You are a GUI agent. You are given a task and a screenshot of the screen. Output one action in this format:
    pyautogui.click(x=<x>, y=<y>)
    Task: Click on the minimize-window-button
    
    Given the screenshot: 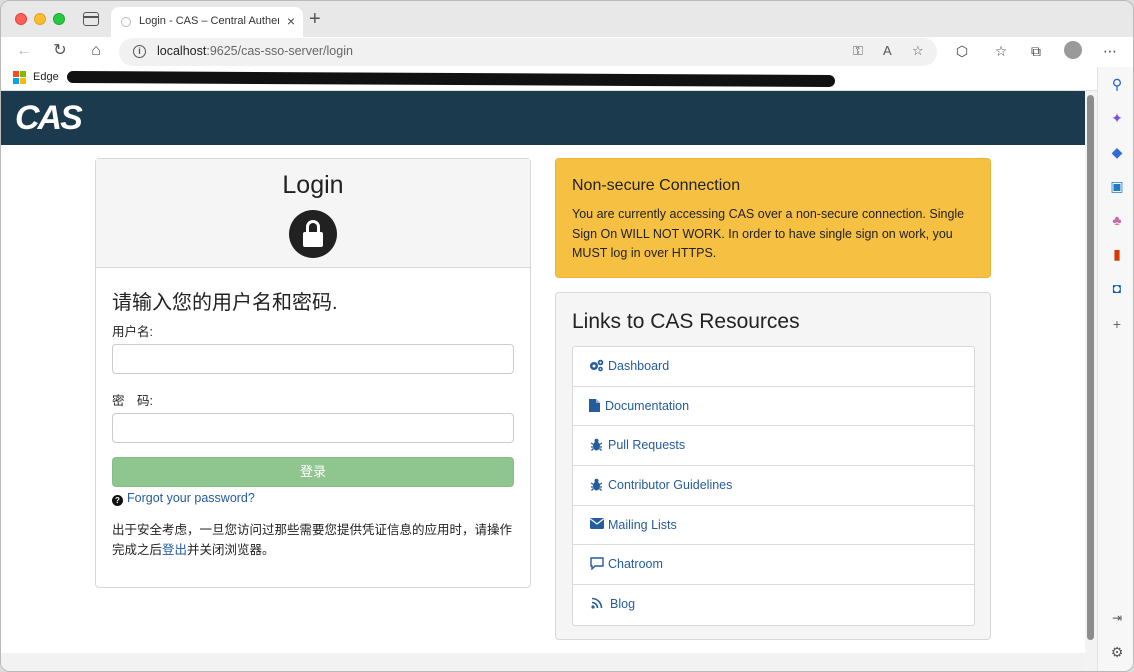 What is the action you would take?
    pyautogui.click(x=40, y=19)
    